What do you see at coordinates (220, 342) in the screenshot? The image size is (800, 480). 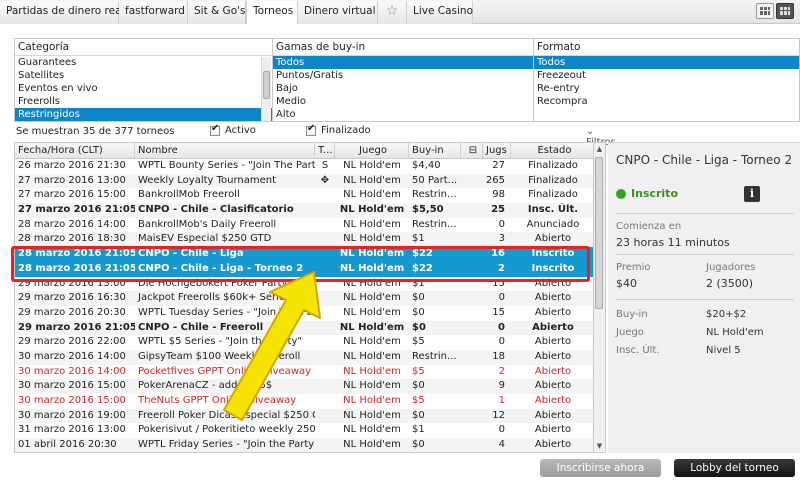 I see `cell-nombre: WPTL $5 Series - "Join the party"` at bounding box center [220, 342].